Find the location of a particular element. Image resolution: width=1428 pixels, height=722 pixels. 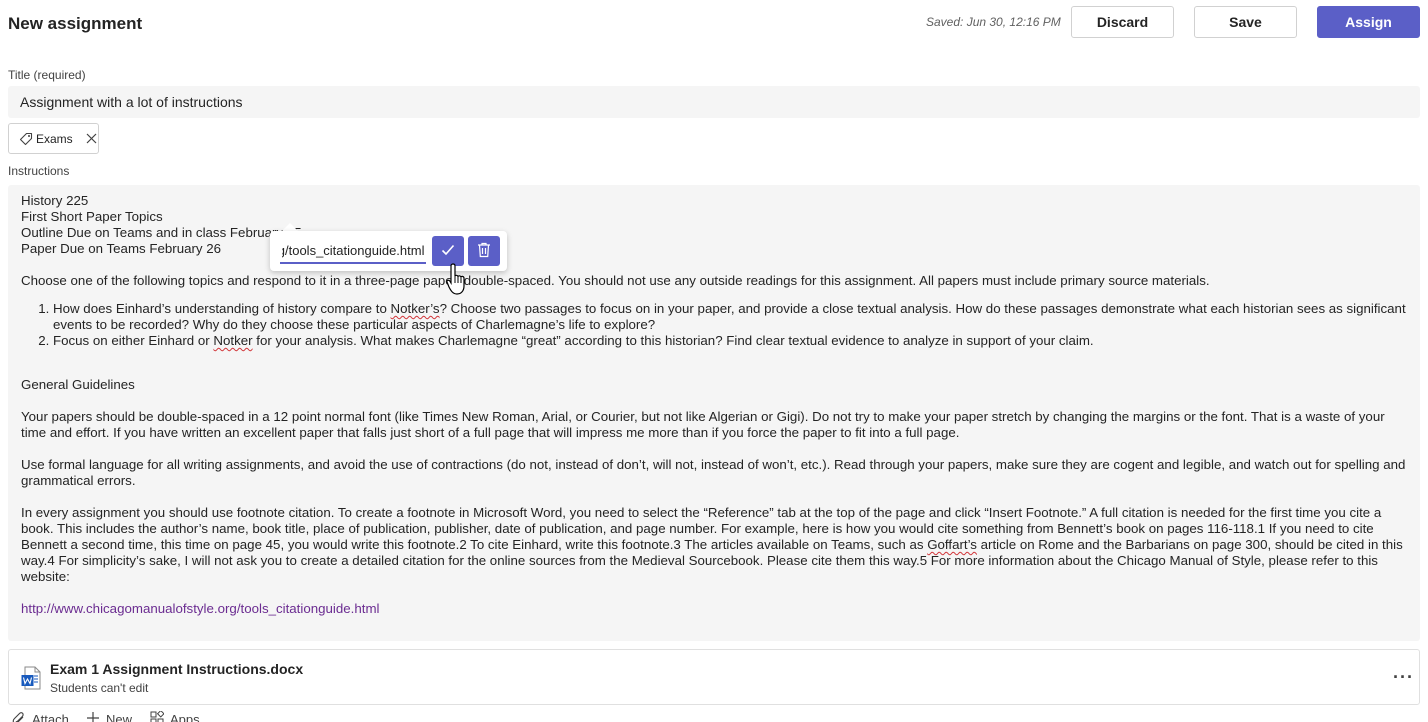

title-label: Title (required) is located at coordinates (47, 75).